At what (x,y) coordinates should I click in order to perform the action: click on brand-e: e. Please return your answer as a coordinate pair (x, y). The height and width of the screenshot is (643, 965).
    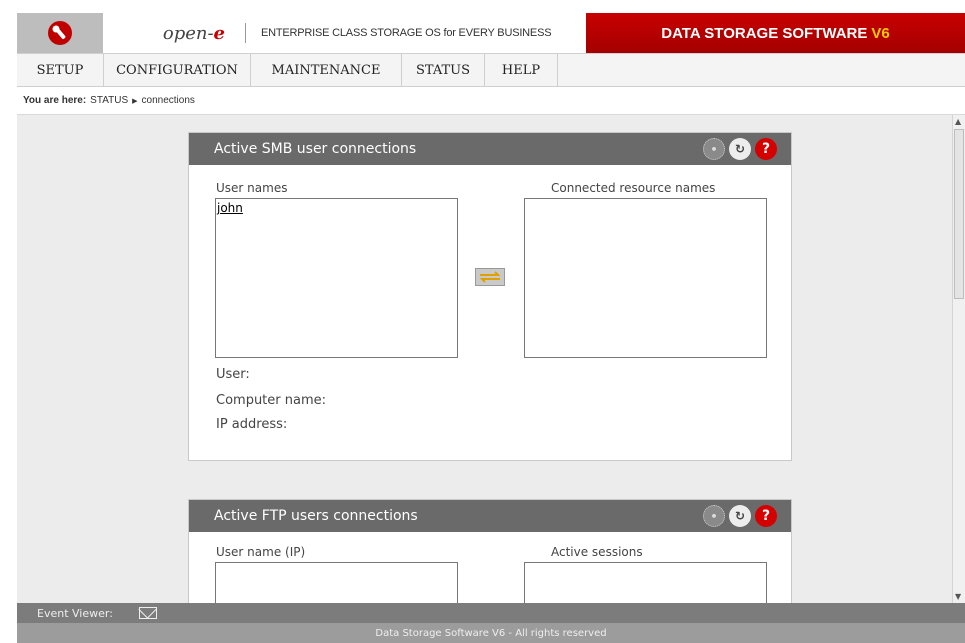
    Looking at the image, I should click on (219, 33).